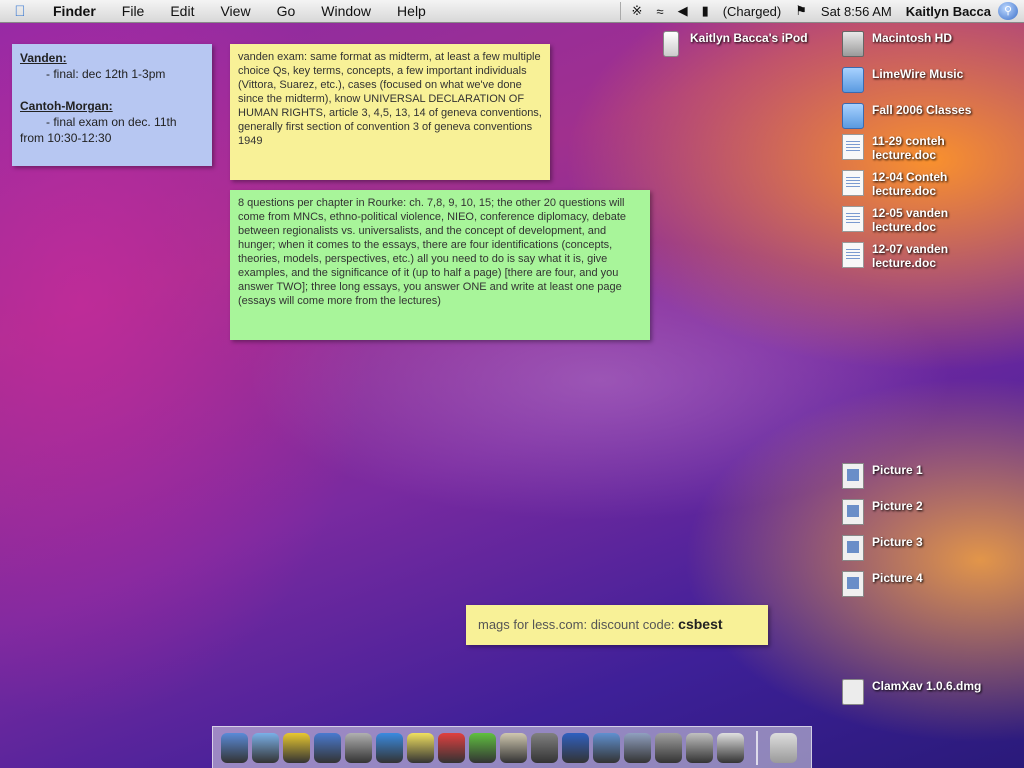 The width and height of the screenshot is (1024, 768). What do you see at coordinates (133, 11) in the screenshot?
I see `menu-file: File` at bounding box center [133, 11].